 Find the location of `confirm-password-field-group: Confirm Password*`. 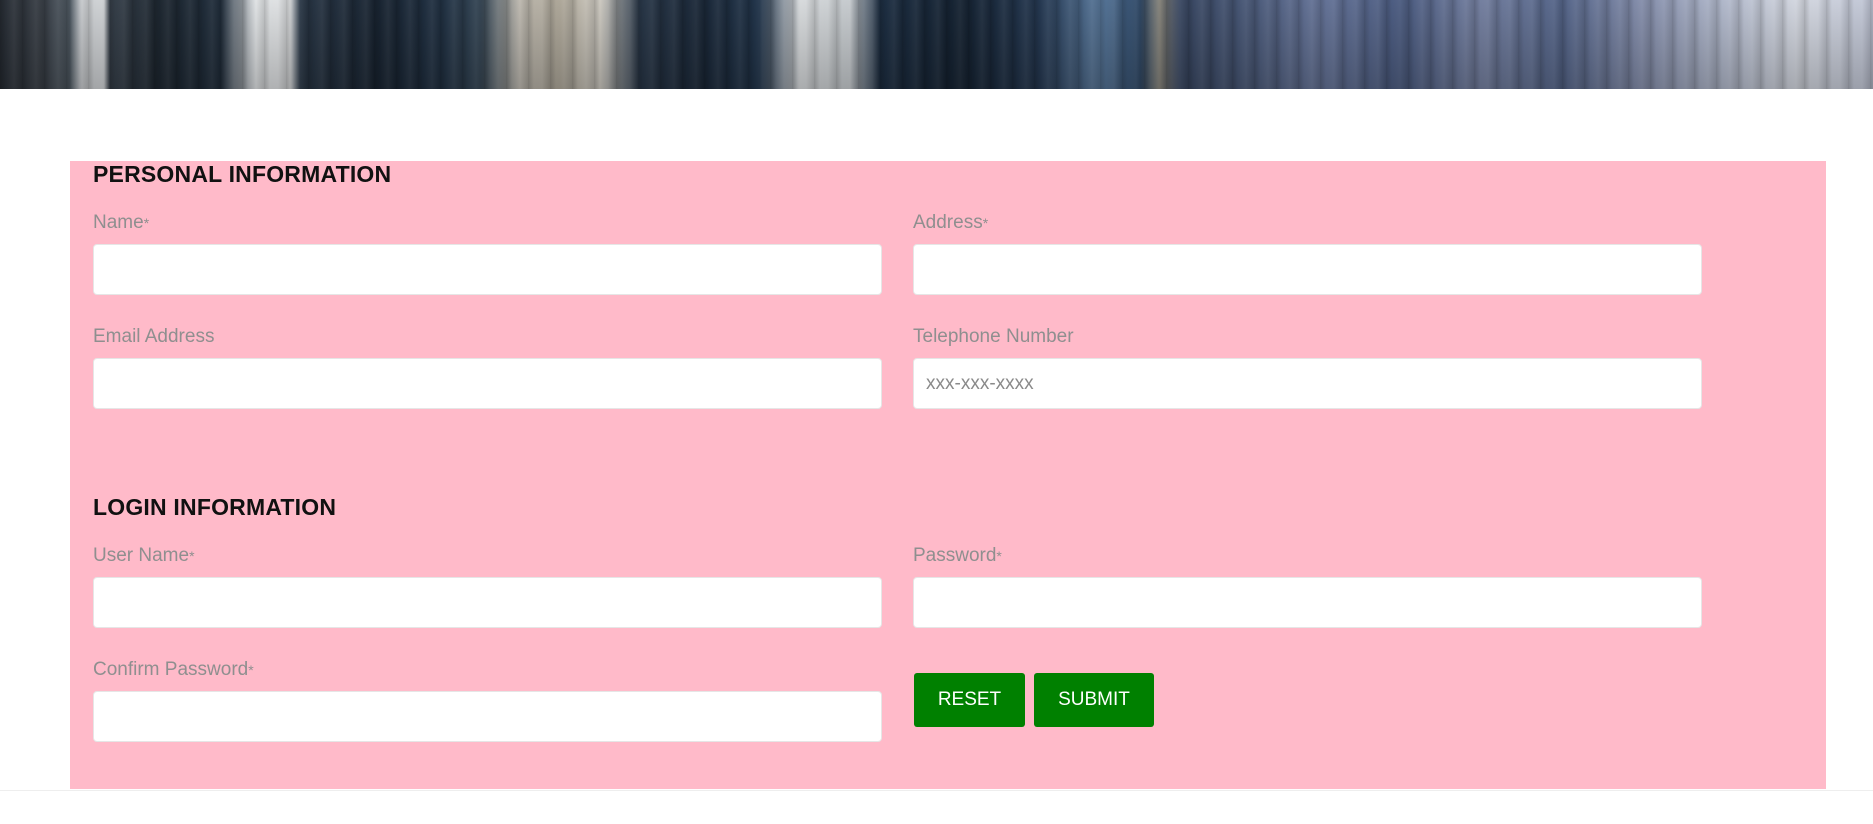

confirm-password-field-group: Confirm Password* is located at coordinates (487, 700).